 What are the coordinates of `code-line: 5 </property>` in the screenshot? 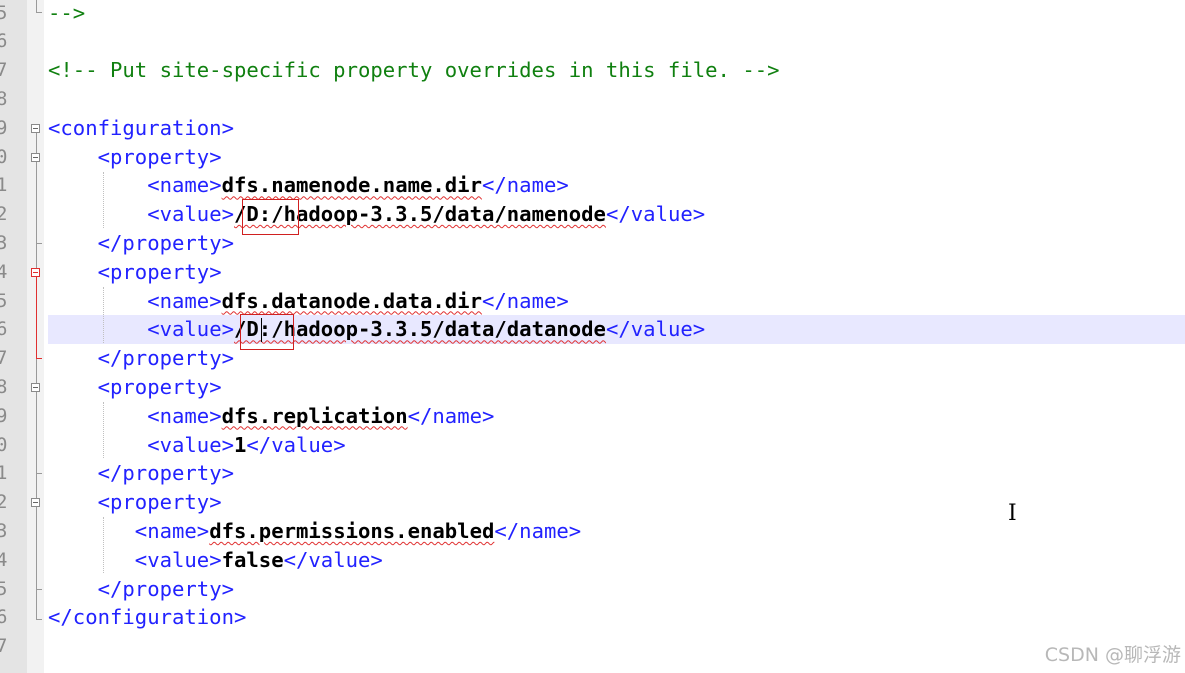 It's located at (592, 589).